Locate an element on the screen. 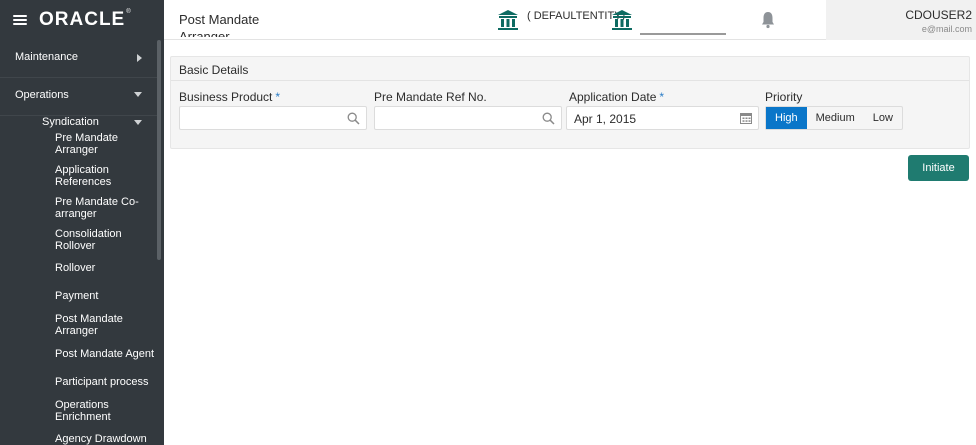 Image resolution: width=976 pixels, height=445 pixels. branch-date-text-clipped is located at coordinates (685, 33).